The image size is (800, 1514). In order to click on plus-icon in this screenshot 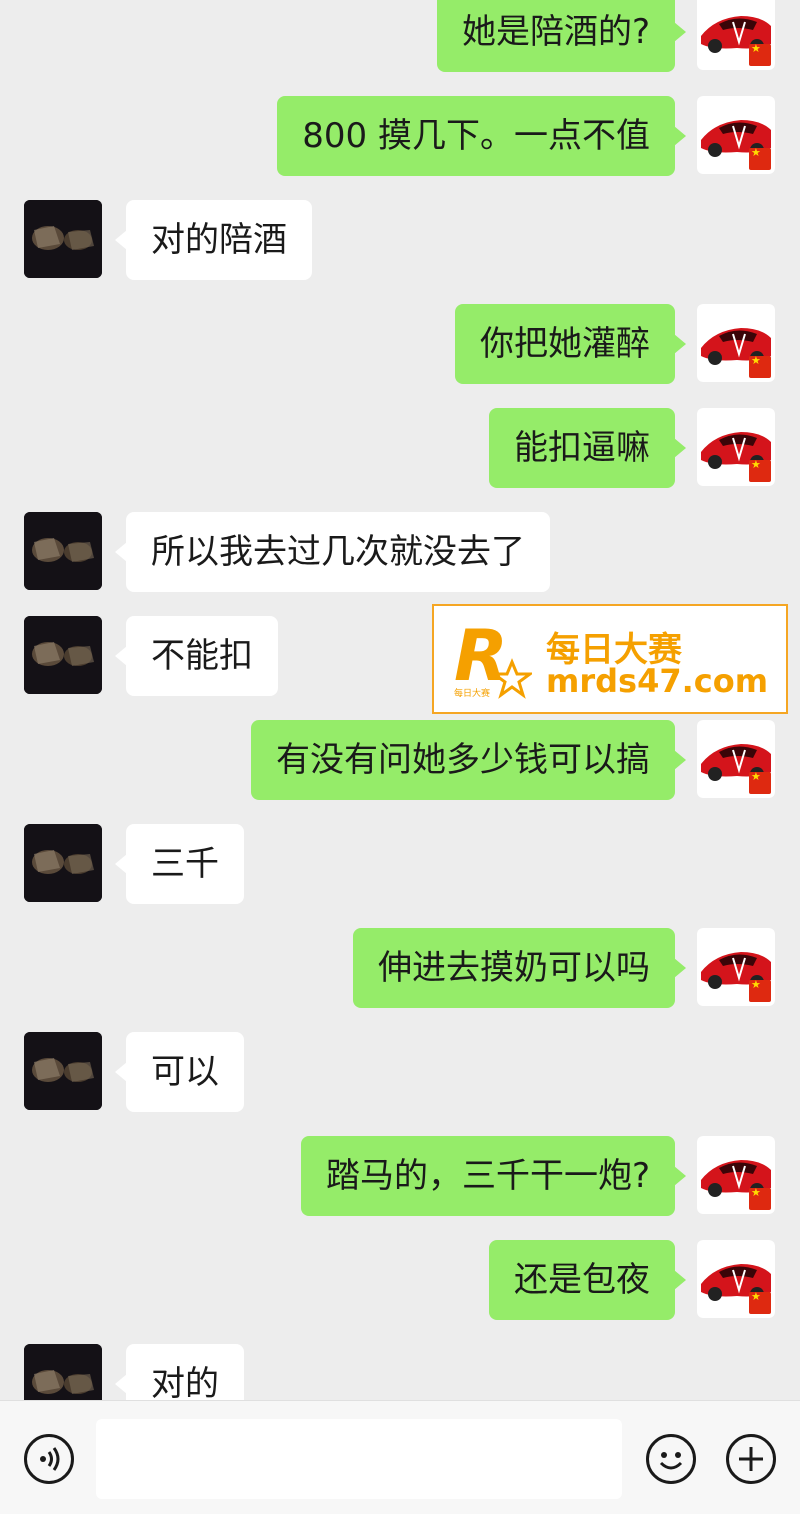, I will do `click(751, 1459)`.